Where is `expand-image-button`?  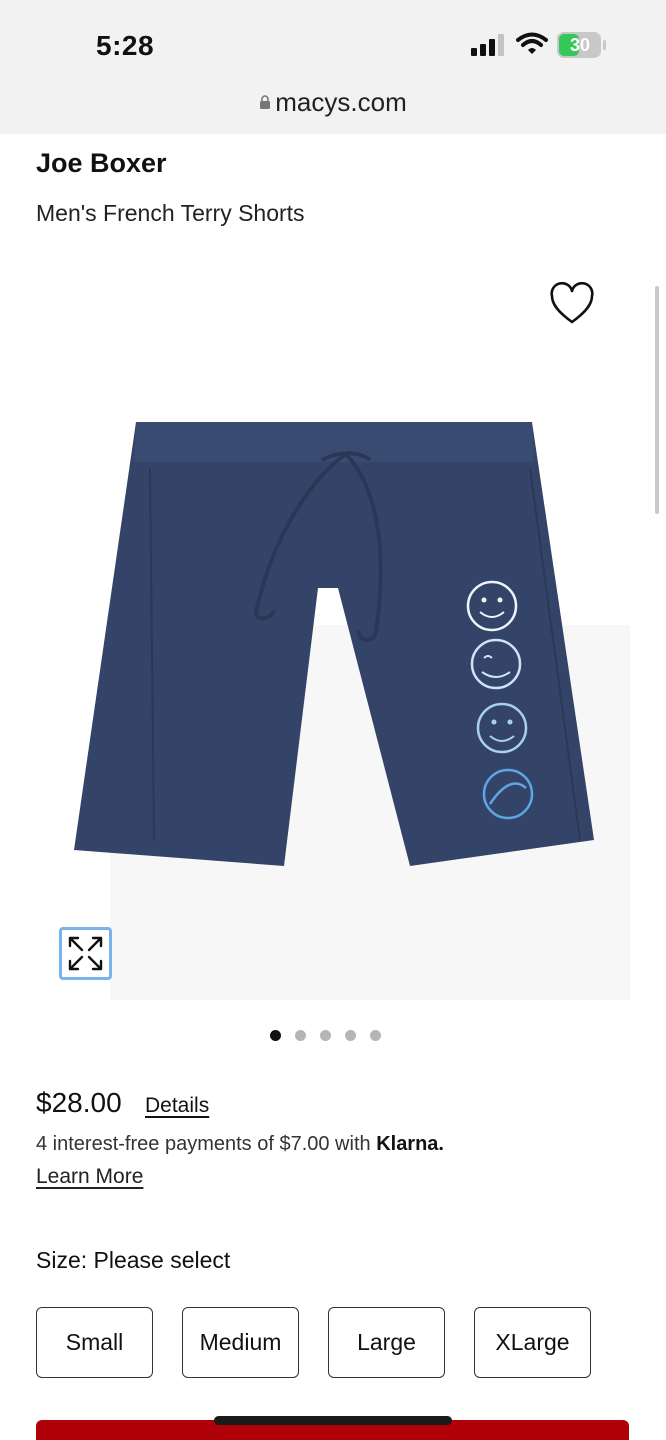 expand-image-button is located at coordinates (85, 953).